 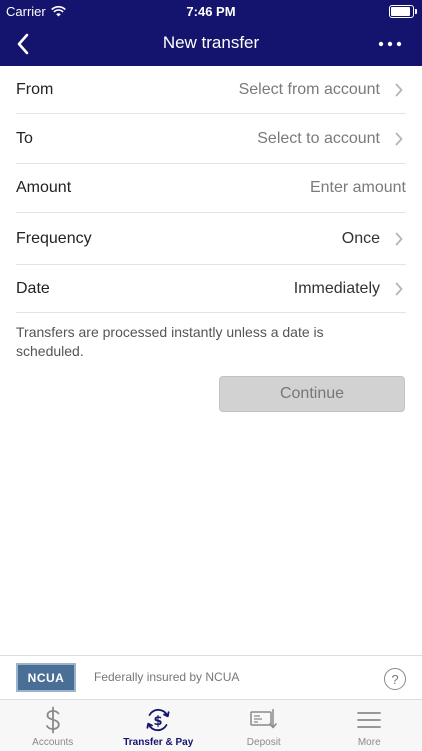 What do you see at coordinates (211, 139) in the screenshot?
I see `to-account-row: To Select to account` at bounding box center [211, 139].